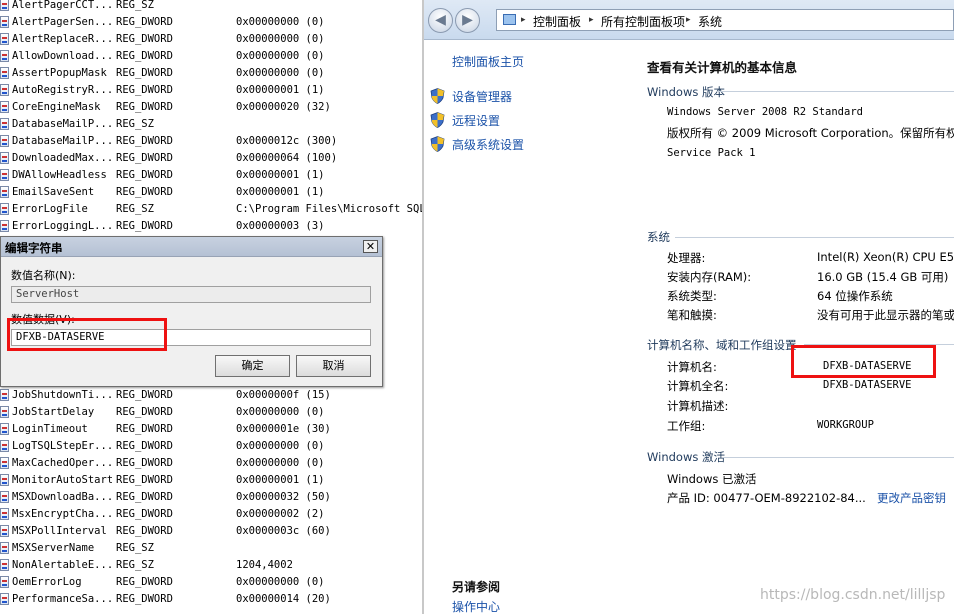 This screenshot has height=614, width=954. Describe the element at coordinates (211, 107) in the screenshot. I see `registry-value-row: CoreEngineMask REG_DWORD 0x00000020 (32)` at that location.